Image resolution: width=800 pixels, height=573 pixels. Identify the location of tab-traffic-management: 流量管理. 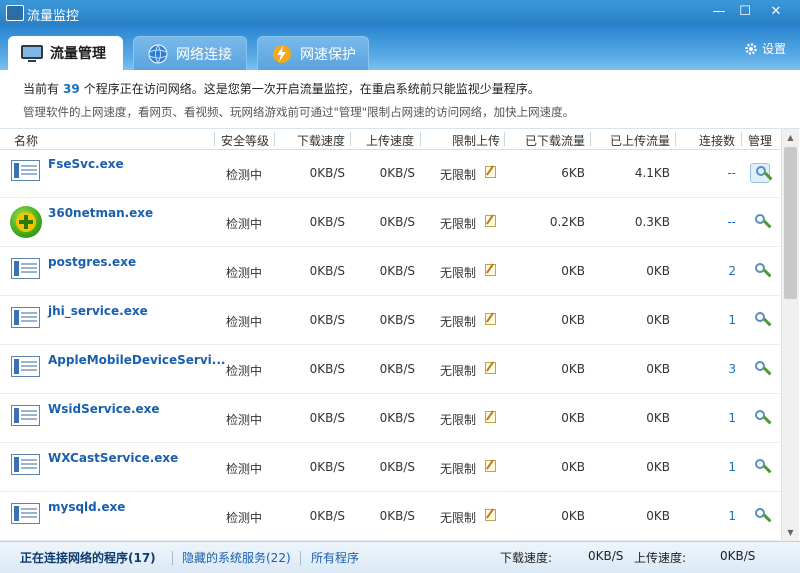
(65, 53).